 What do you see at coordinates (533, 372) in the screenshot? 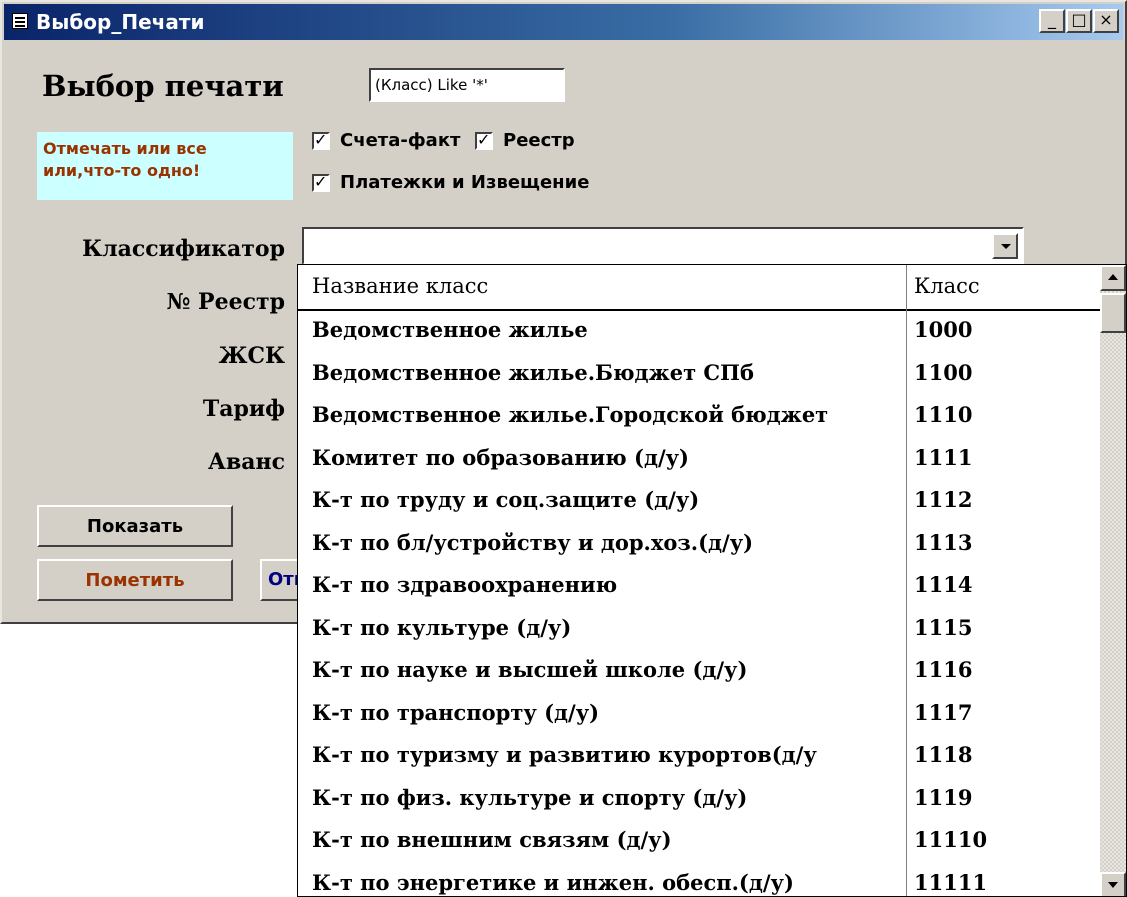
I see `list-item-name: Ведомственное жилье.Бюджет СПб` at bounding box center [533, 372].